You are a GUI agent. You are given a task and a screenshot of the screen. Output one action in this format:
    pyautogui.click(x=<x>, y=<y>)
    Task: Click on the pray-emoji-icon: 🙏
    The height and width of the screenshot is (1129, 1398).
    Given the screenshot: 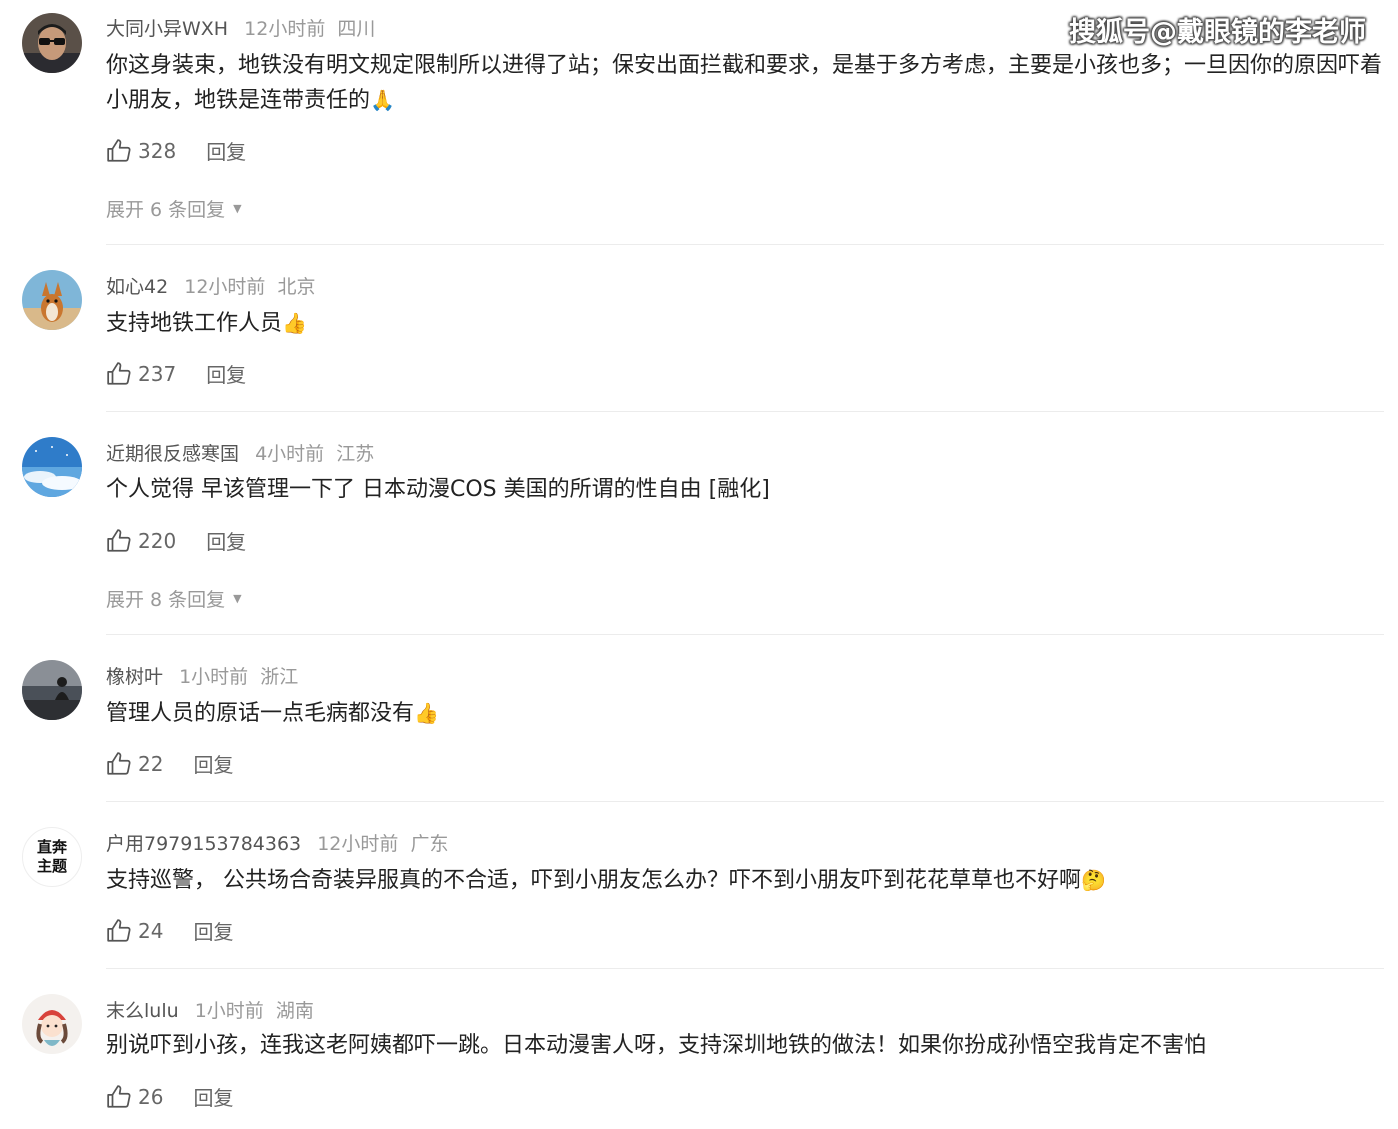 What is the action you would take?
    pyautogui.click(x=382, y=100)
    